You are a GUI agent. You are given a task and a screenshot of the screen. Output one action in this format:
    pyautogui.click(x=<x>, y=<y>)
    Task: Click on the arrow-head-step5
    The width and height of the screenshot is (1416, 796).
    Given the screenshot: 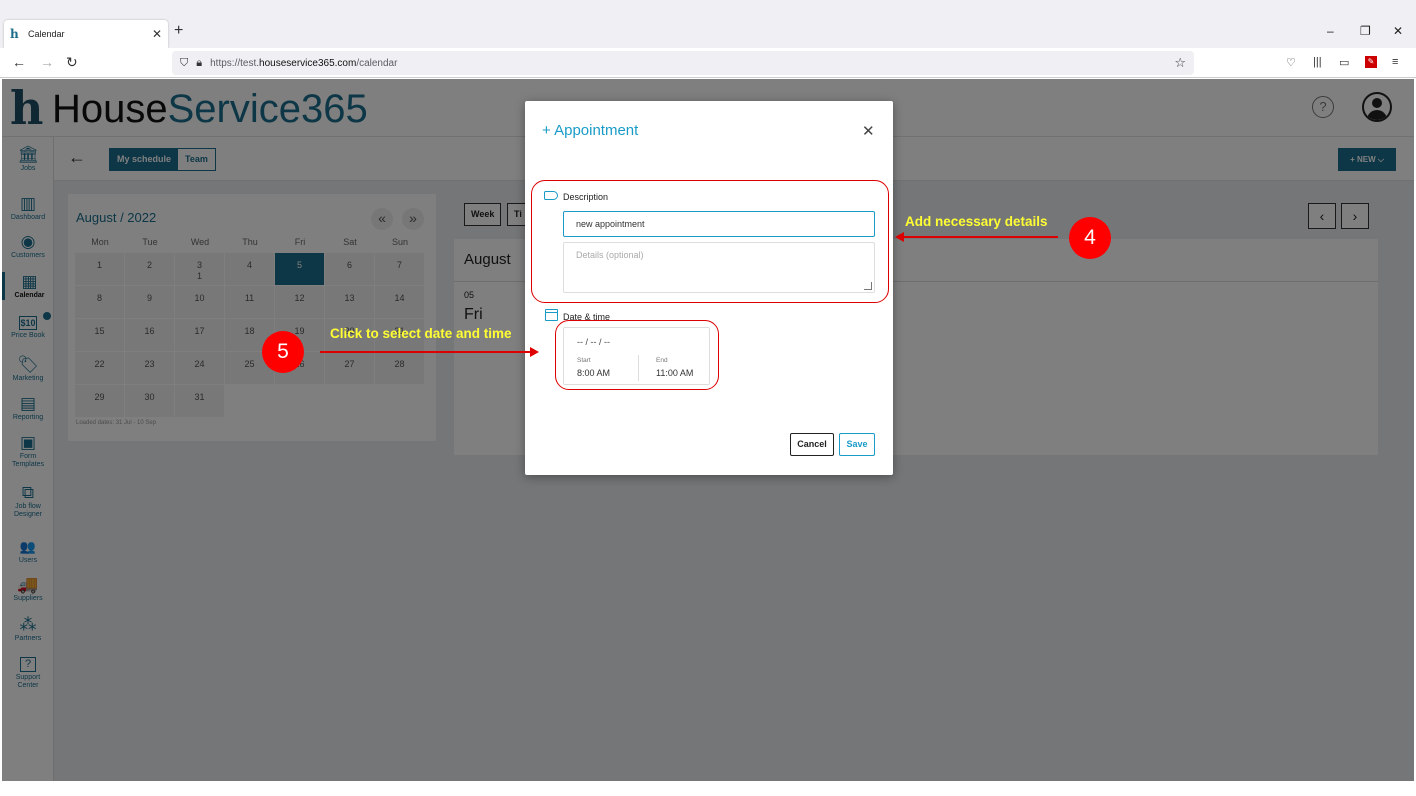 What is the action you would take?
    pyautogui.click(x=534, y=352)
    